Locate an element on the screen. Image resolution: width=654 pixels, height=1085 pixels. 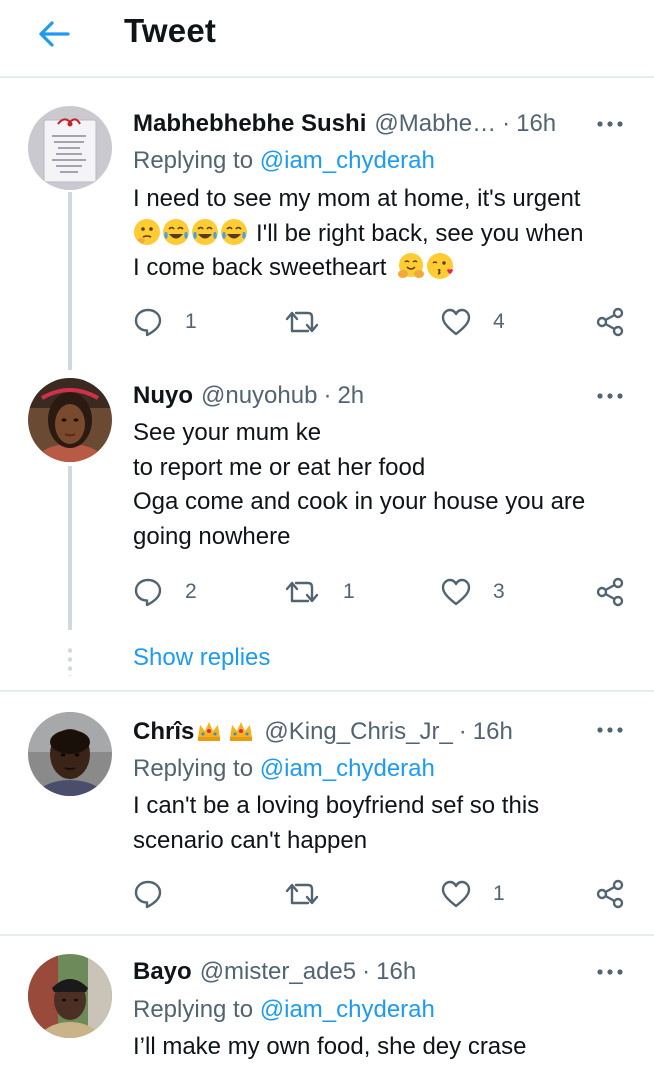
display-name: Nuyo is located at coordinates (163, 395).